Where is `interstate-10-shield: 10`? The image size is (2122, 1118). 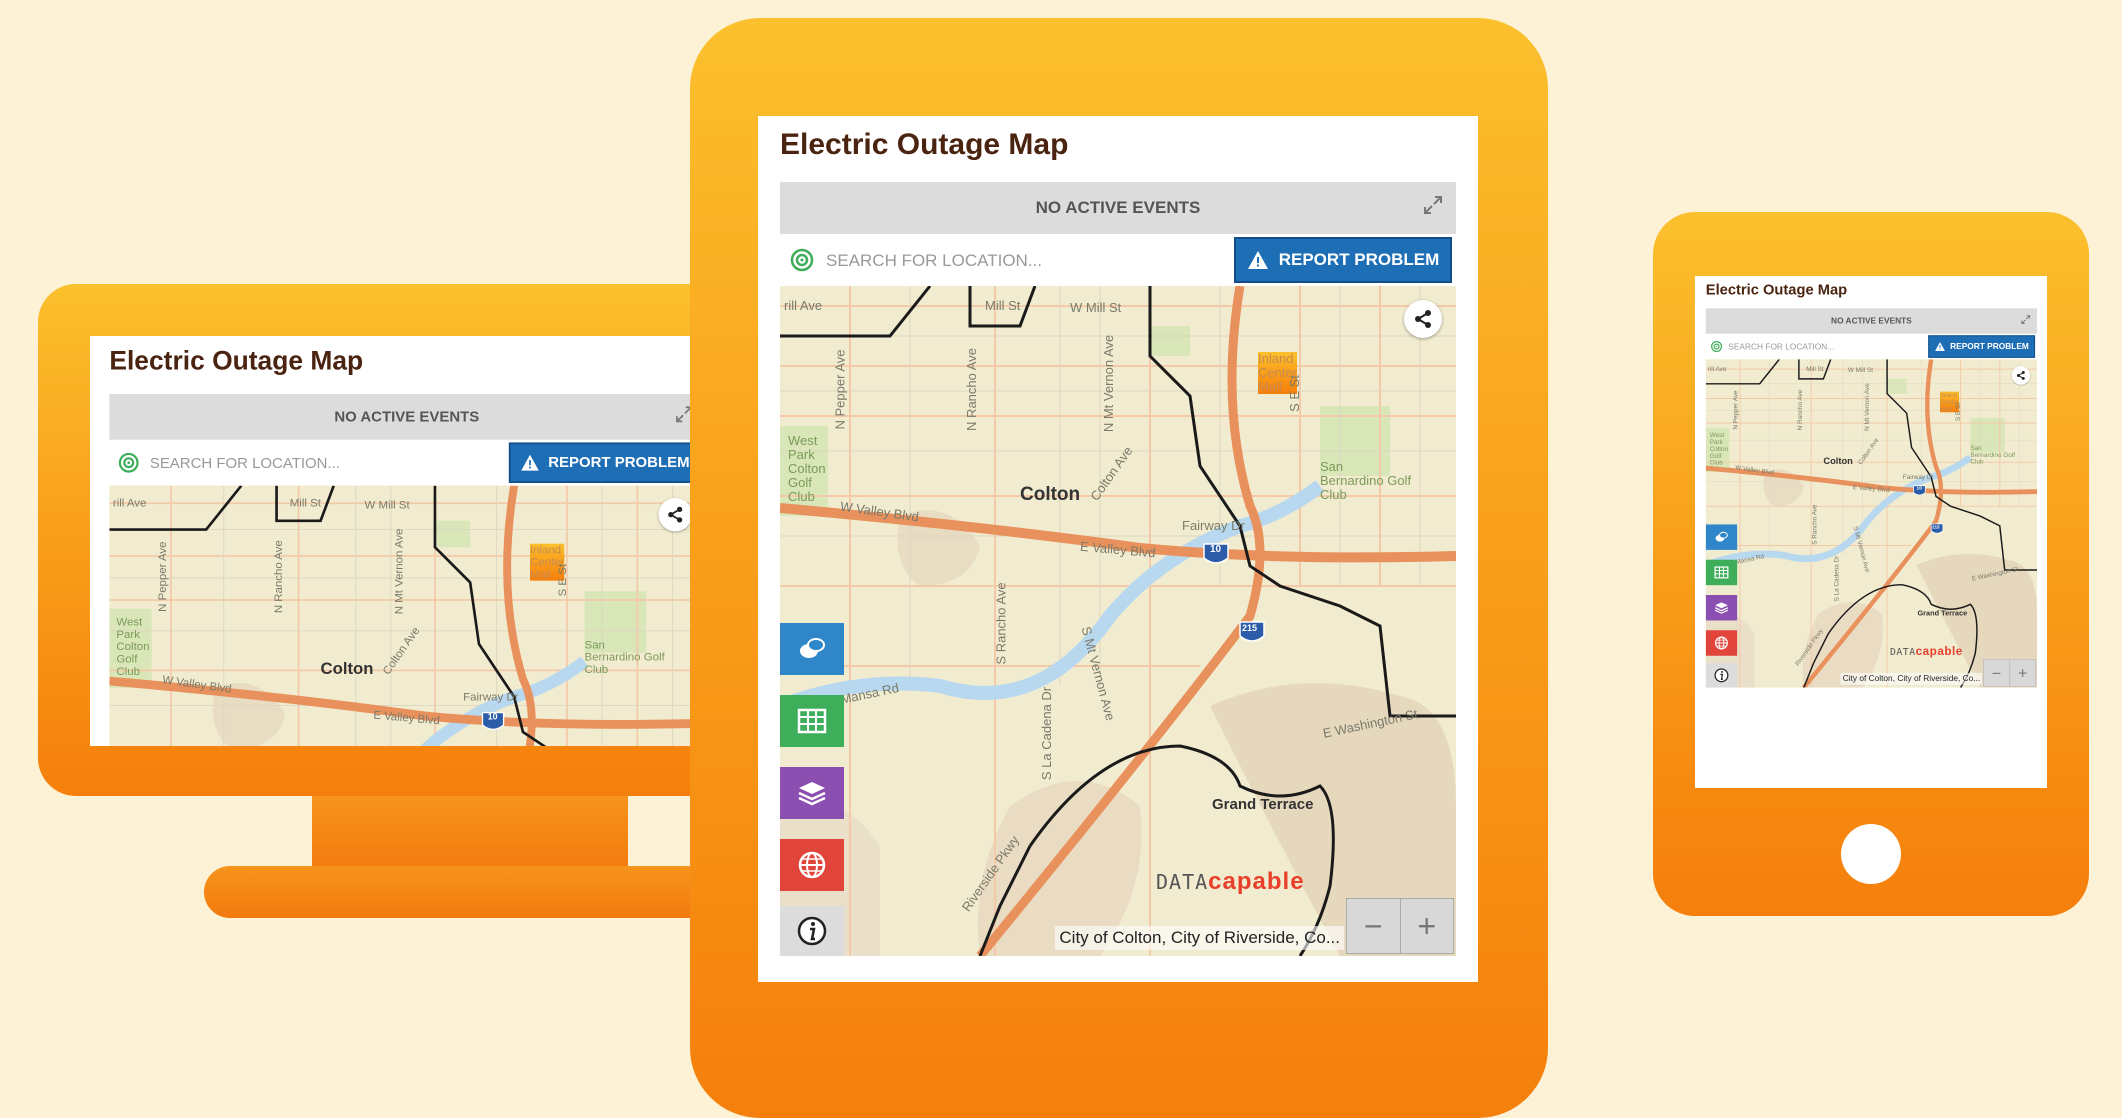
interstate-10-shield: 10 is located at coordinates (492, 717).